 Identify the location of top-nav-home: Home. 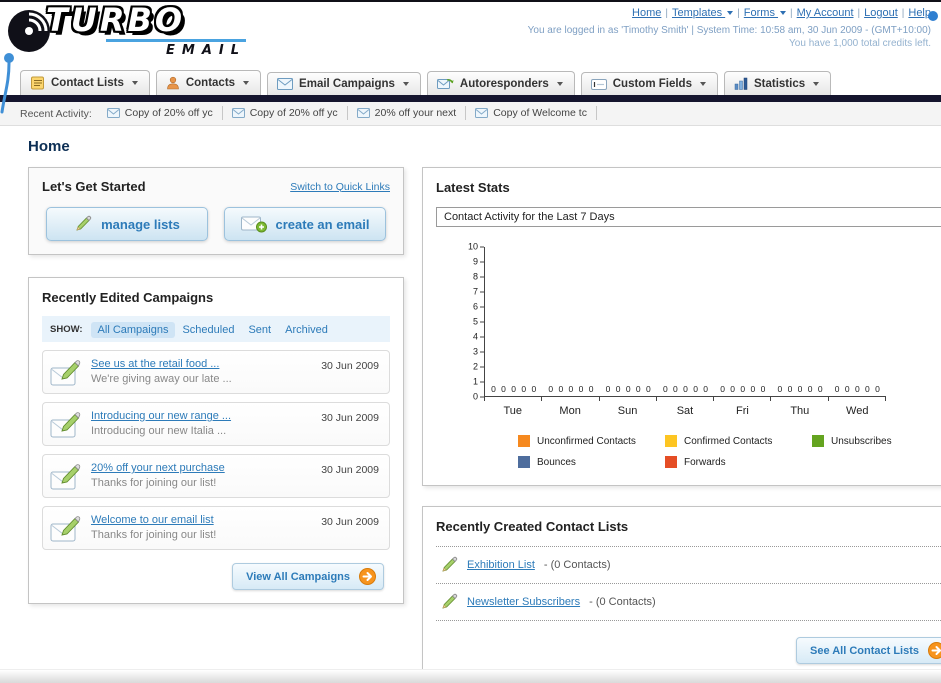
(646, 13).